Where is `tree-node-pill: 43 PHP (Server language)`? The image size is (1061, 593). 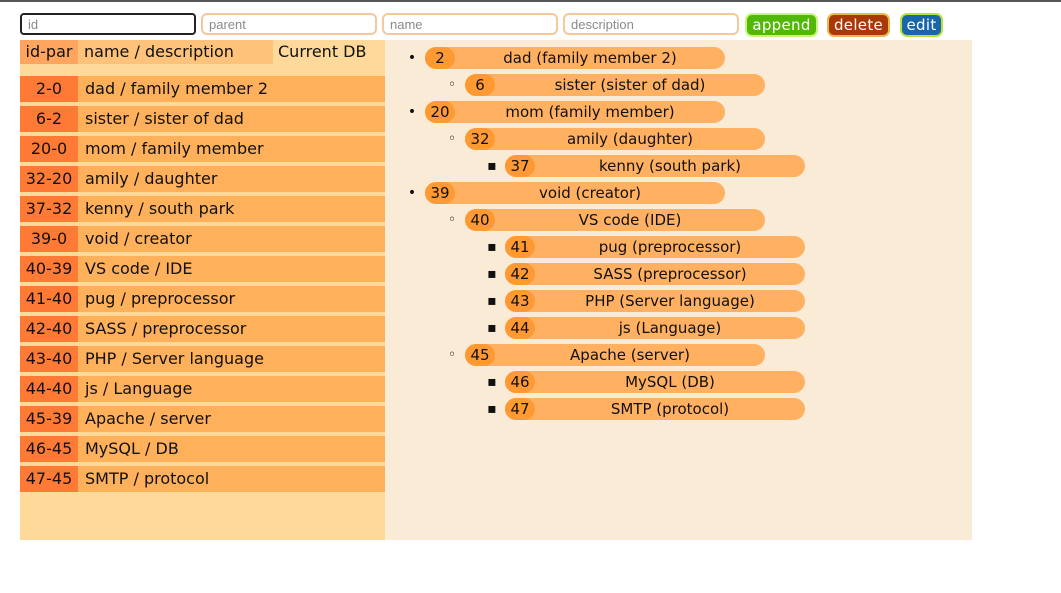 tree-node-pill: 43 PHP (Server language) is located at coordinates (655, 301).